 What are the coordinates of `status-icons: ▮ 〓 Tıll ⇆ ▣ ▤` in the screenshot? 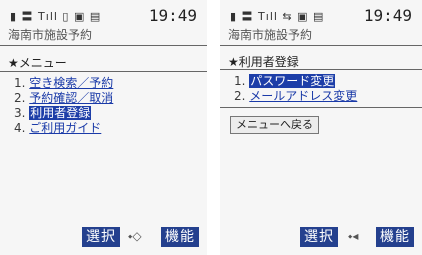 It's located at (277, 16).